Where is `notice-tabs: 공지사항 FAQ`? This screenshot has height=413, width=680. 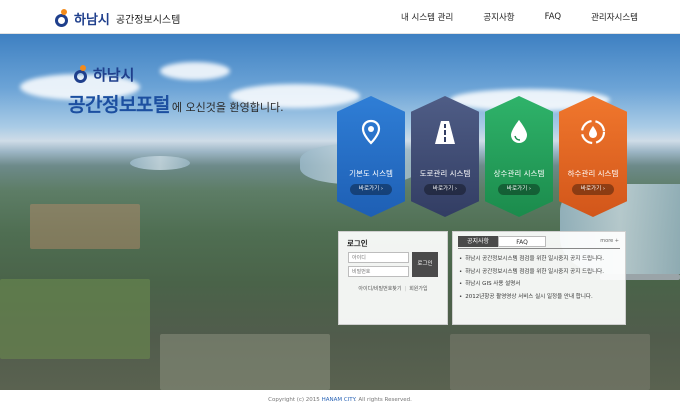 notice-tabs: 공지사항 FAQ is located at coordinates (502, 241).